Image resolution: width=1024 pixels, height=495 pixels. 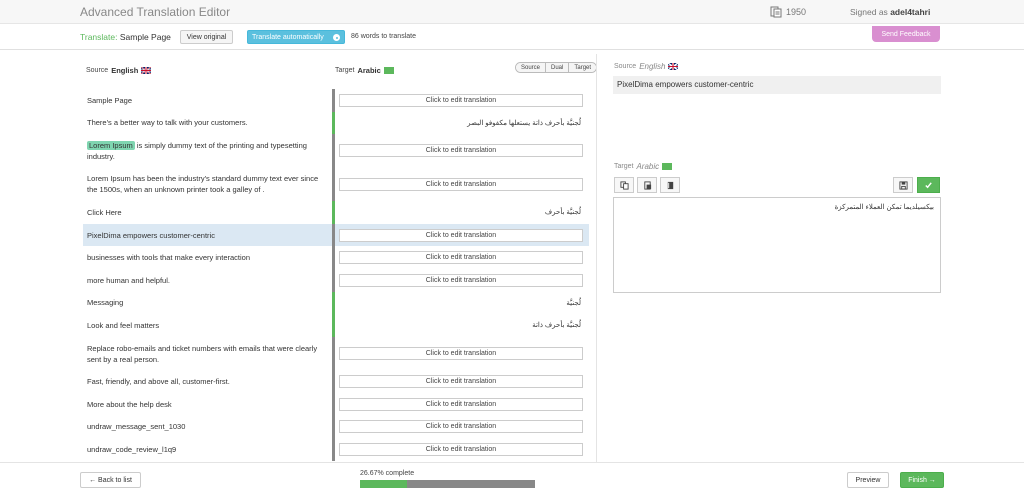 I want to click on gear-icon, so click(x=336, y=37).